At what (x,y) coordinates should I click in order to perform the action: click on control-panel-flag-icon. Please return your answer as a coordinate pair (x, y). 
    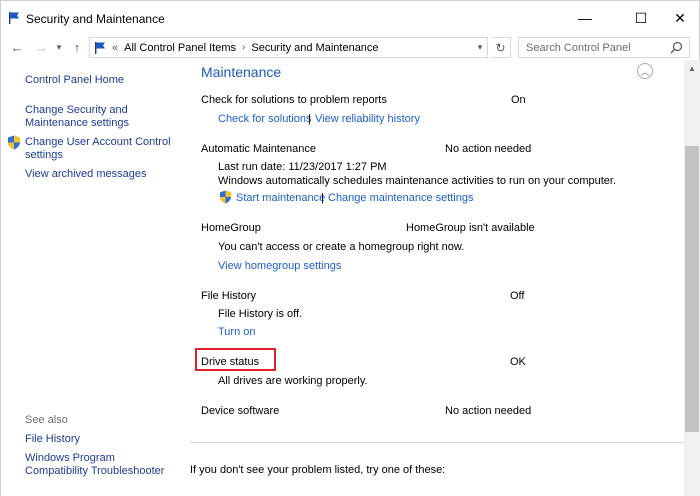
    Looking at the image, I should click on (100, 47).